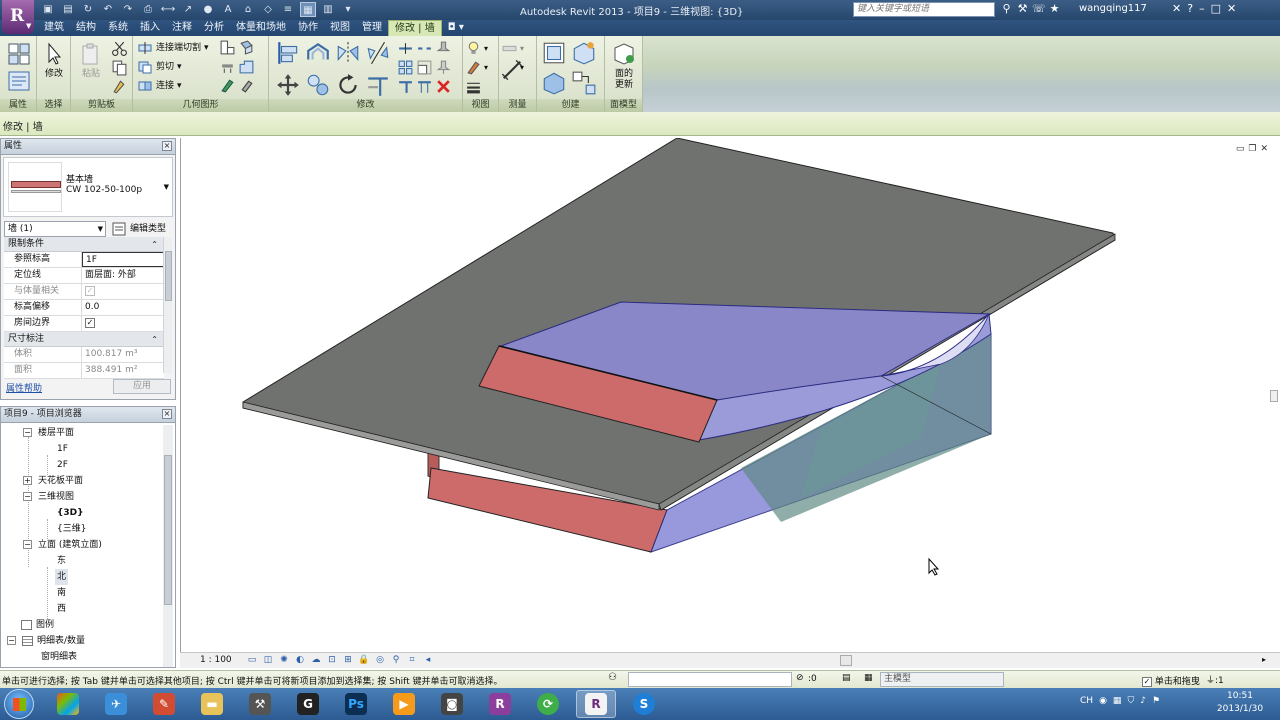  What do you see at coordinates (61, 561) in the screenshot?
I see `tree-node-east: 东` at bounding box center [61, 561].